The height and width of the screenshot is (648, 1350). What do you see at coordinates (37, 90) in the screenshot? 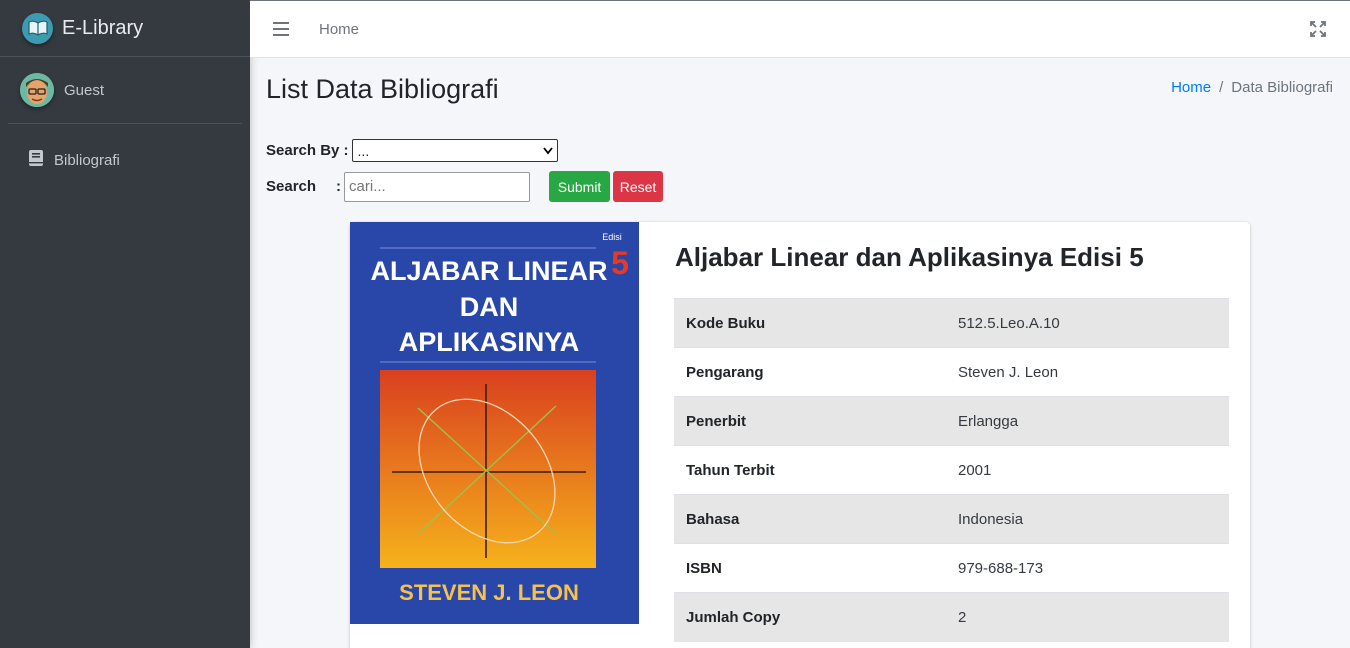
I see `avatar` at bounding box center [37, 90].